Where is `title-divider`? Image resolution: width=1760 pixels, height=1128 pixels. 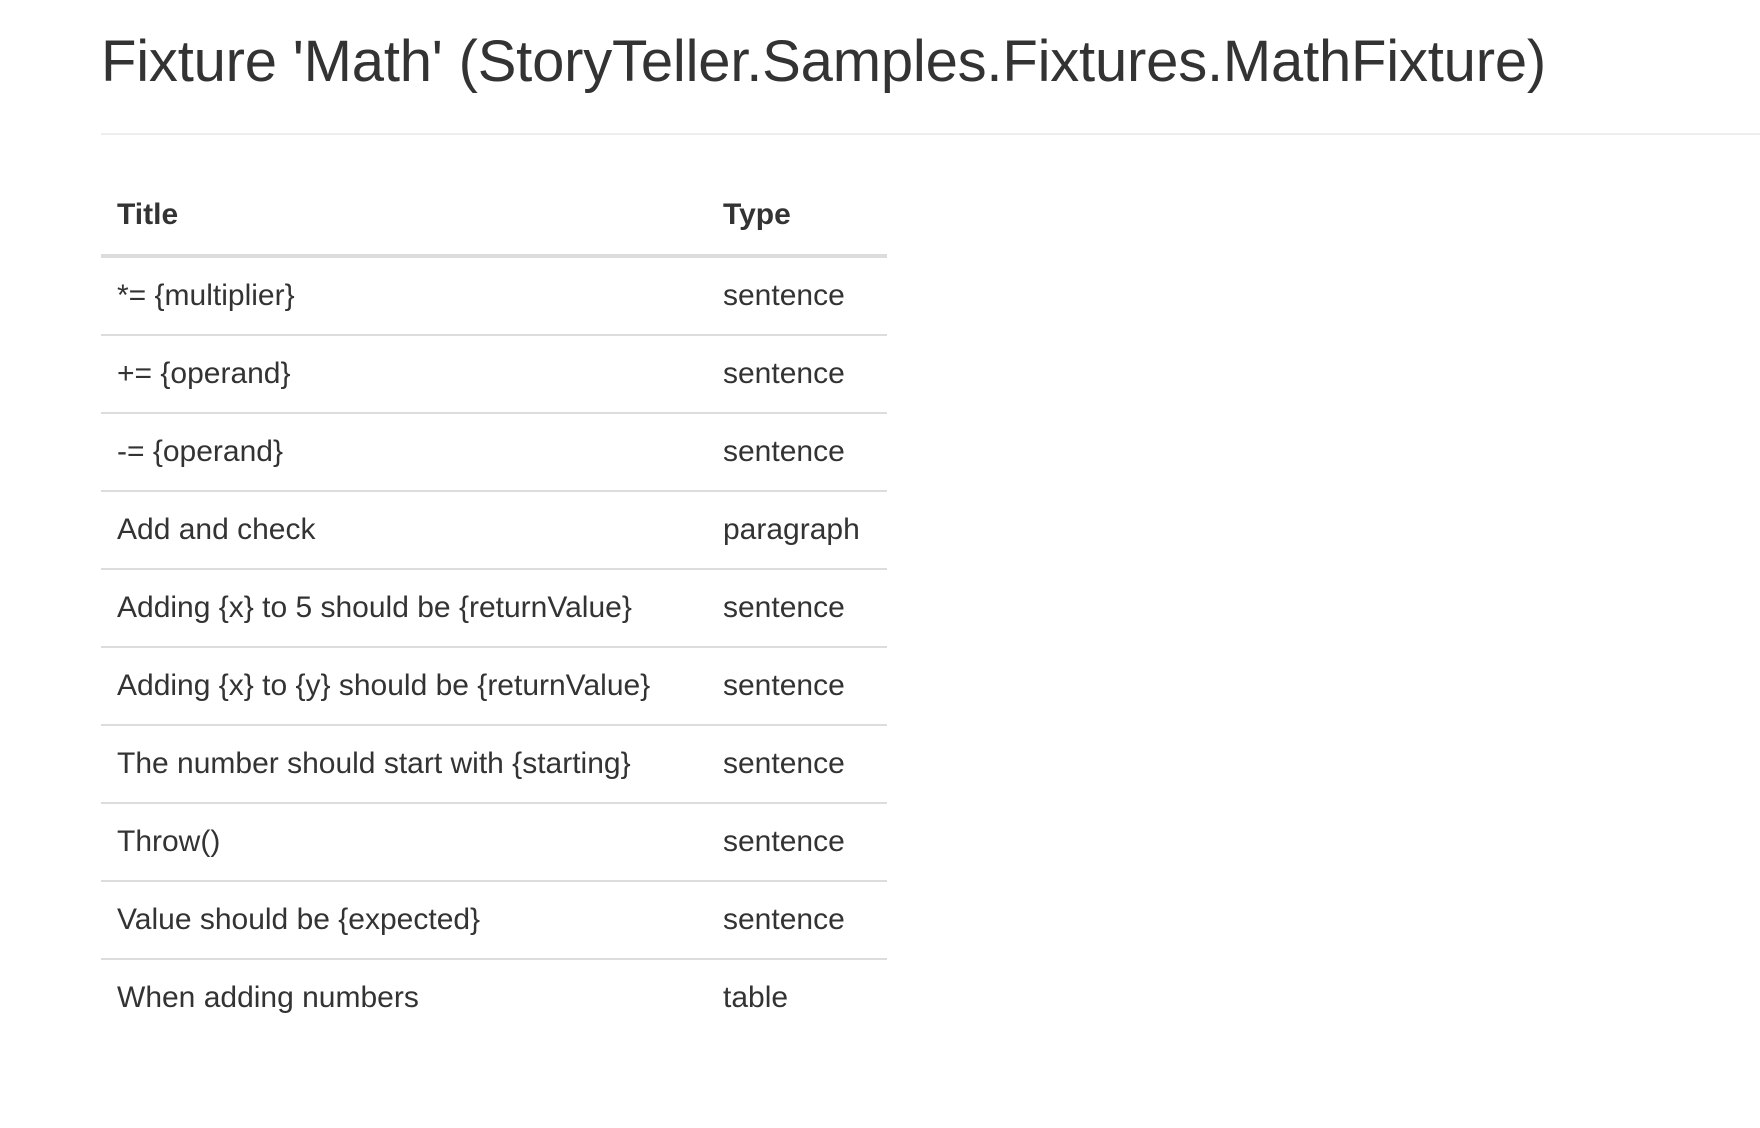 title-divider is located at coordinates (930, 134).